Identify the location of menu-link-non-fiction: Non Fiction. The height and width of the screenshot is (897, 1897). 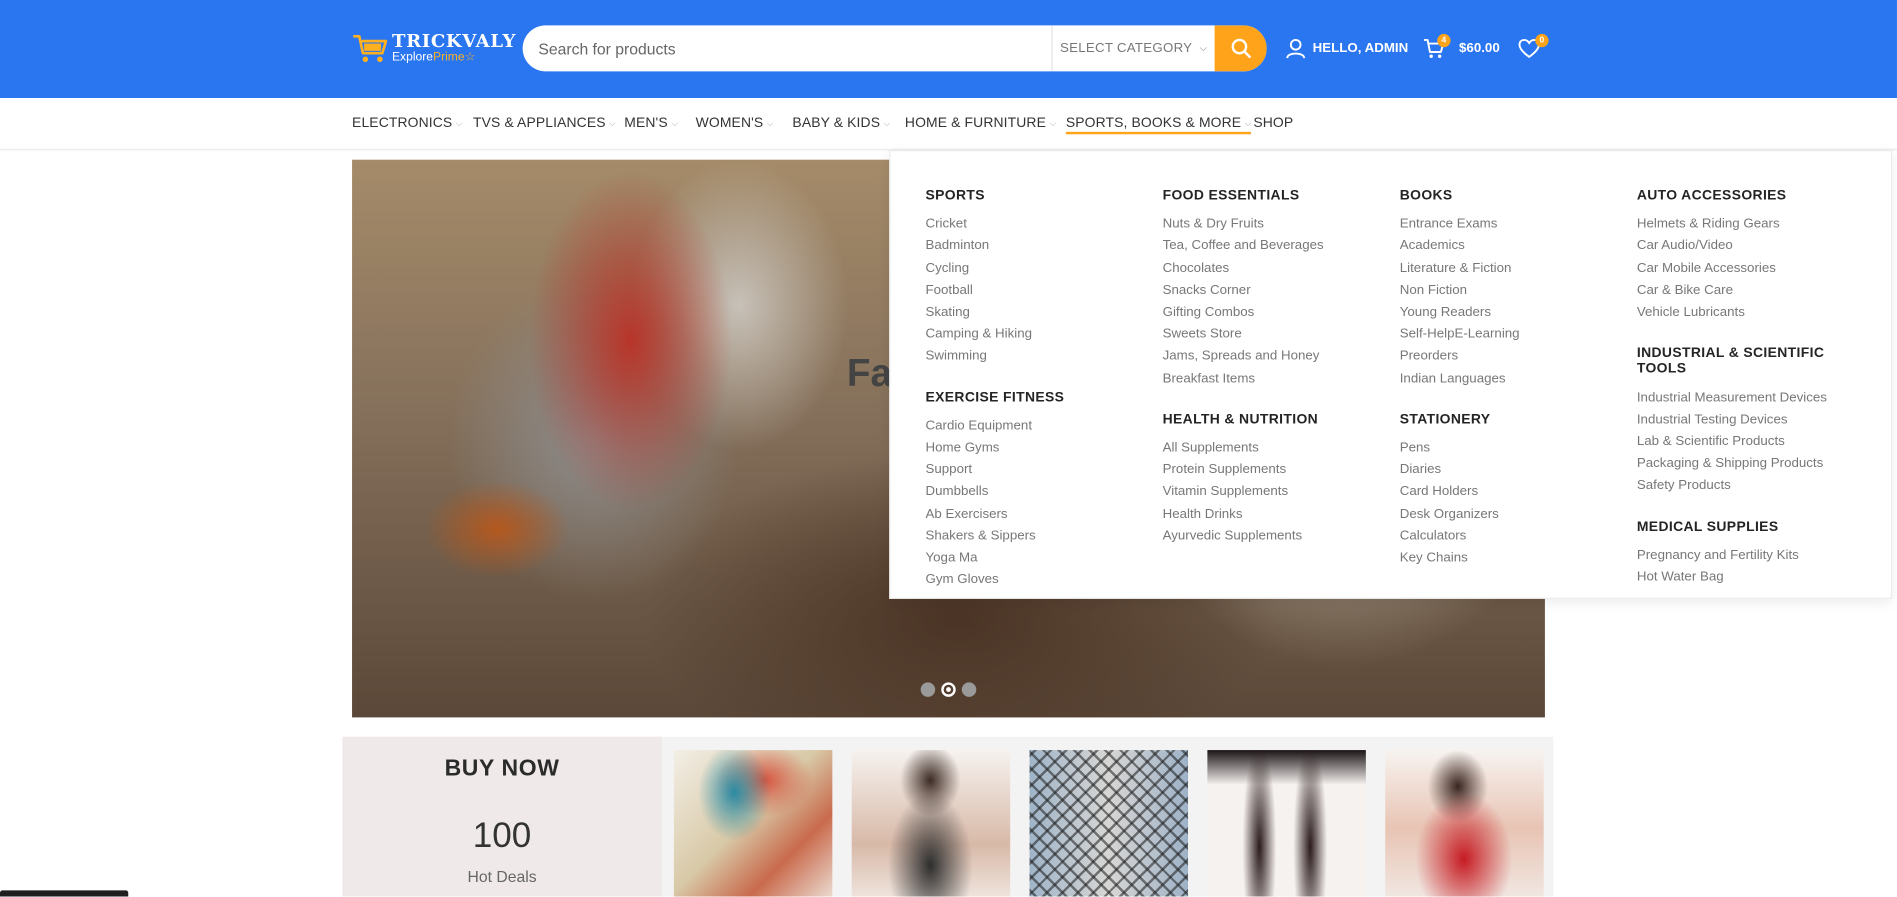
(1509, 290).